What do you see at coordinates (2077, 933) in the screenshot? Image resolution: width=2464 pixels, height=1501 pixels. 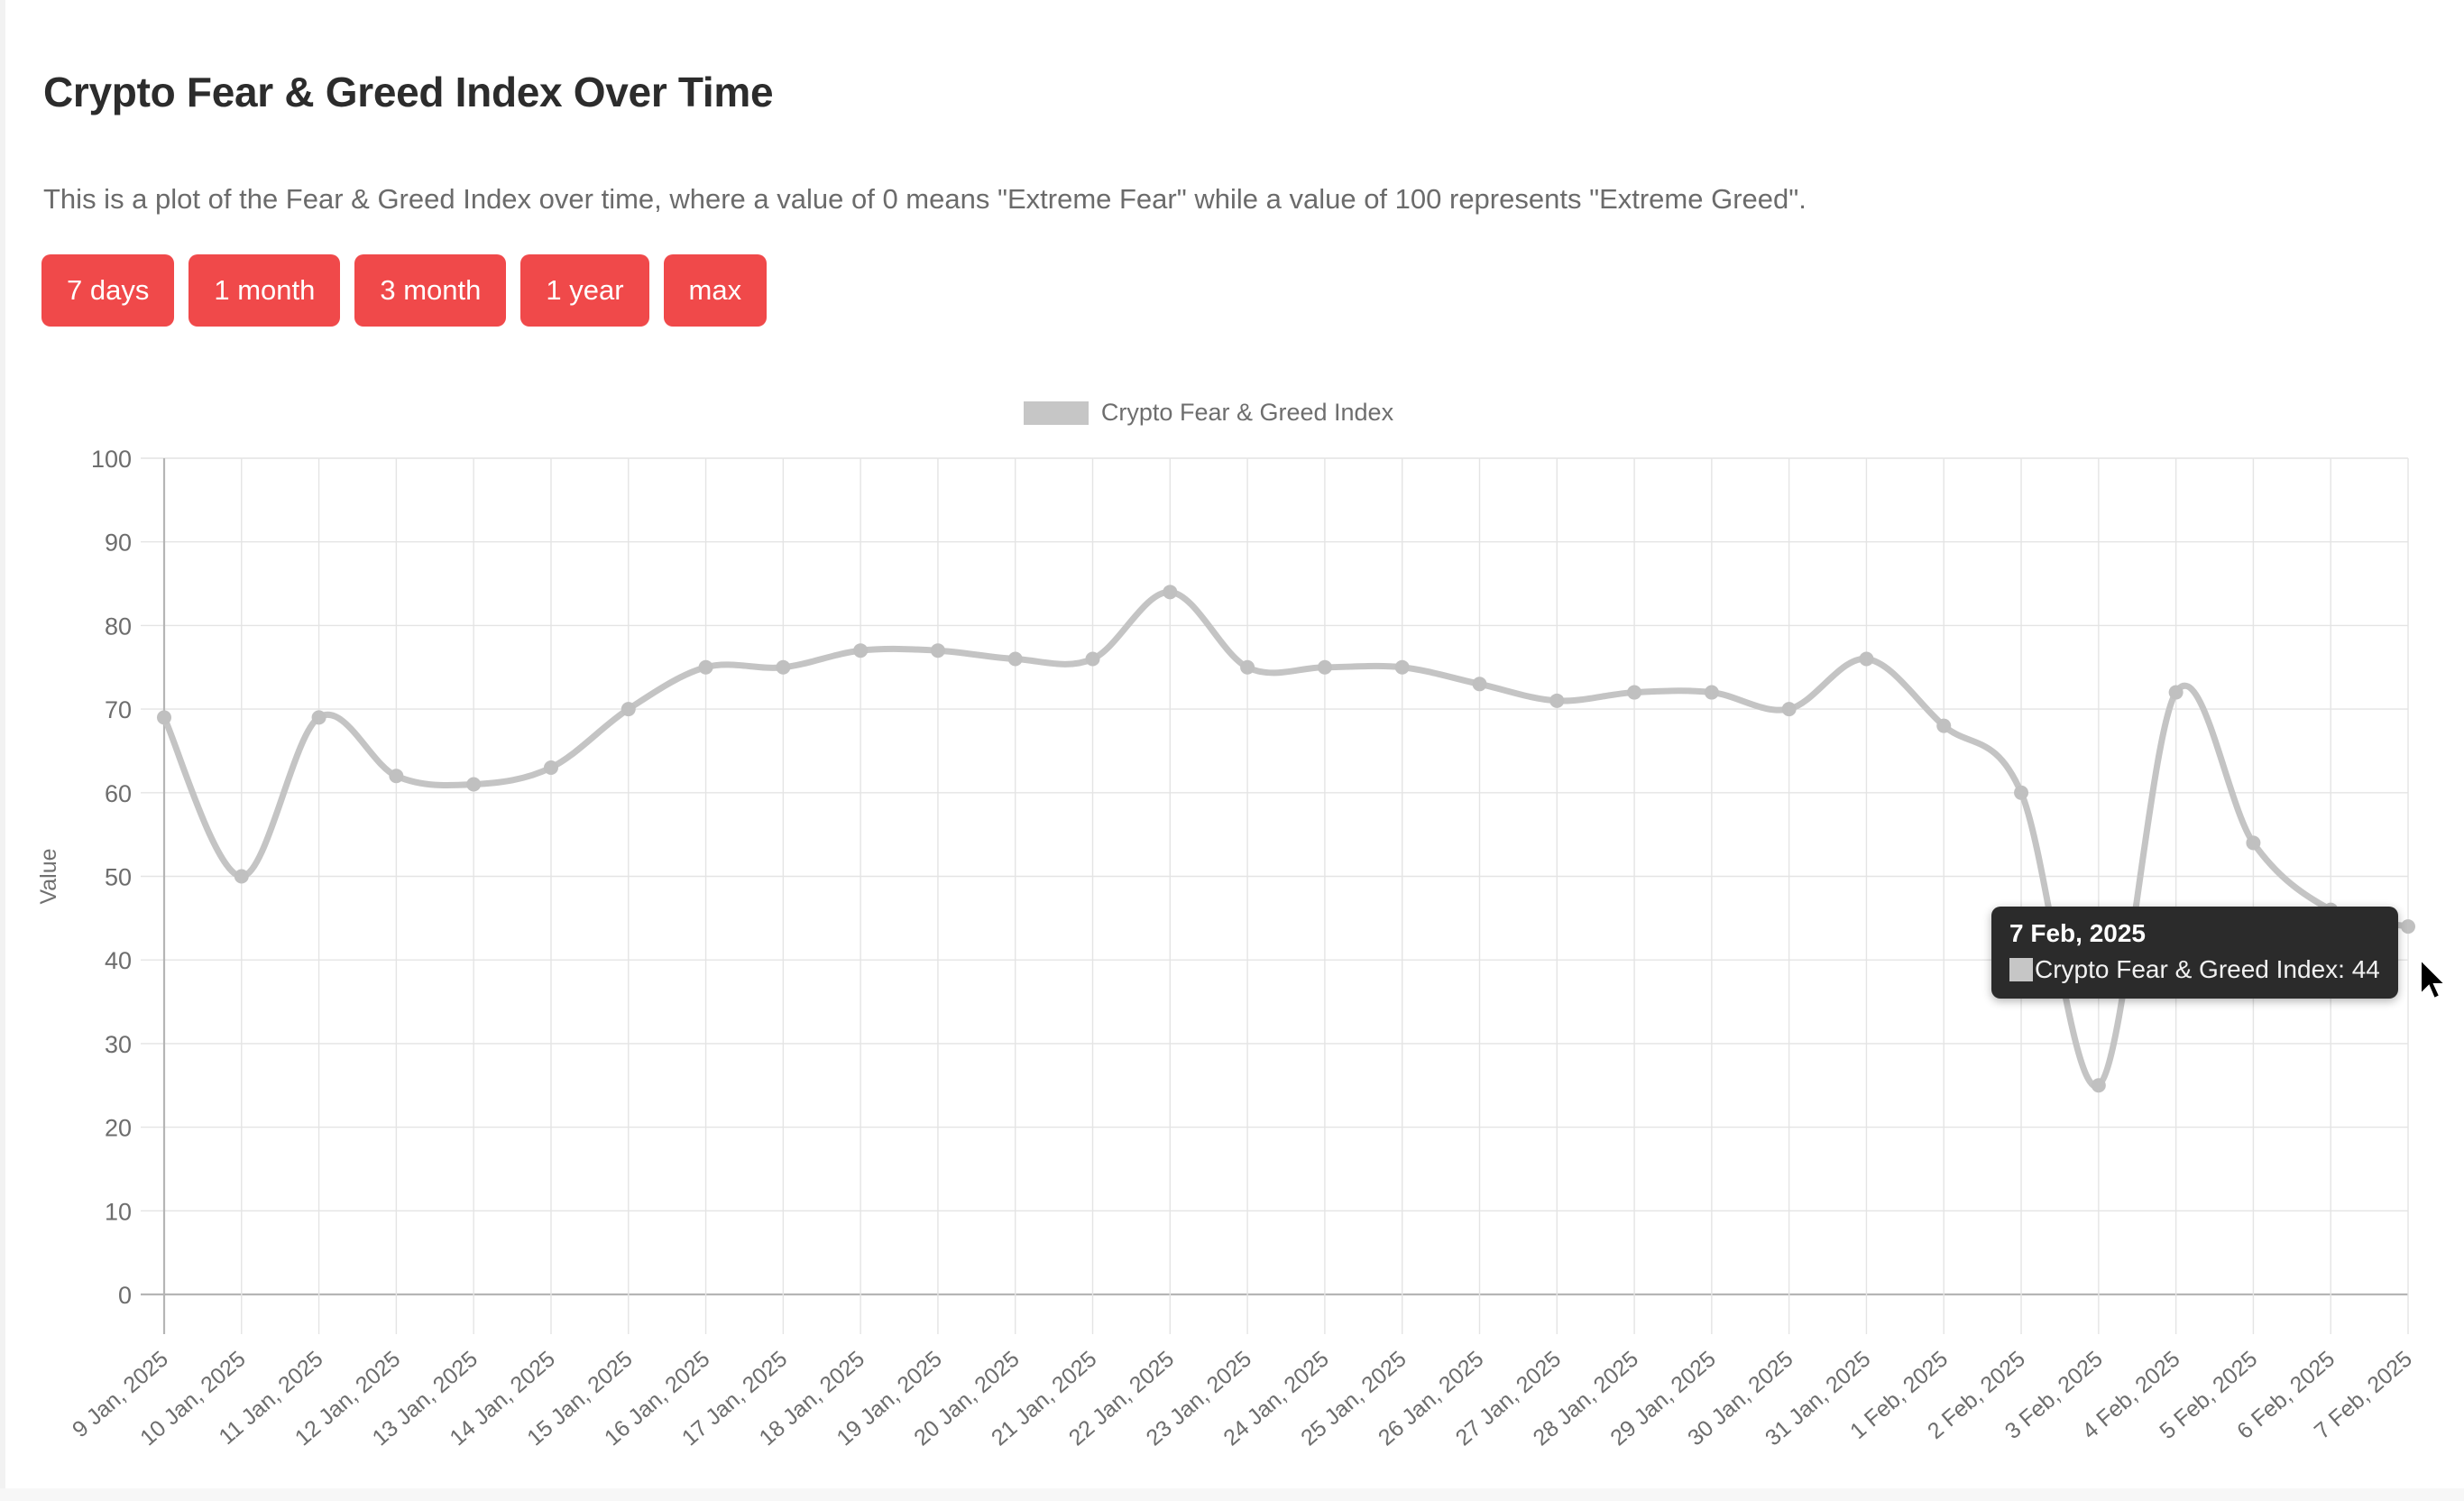 I see `tooltip-date: 7 Feb, 2025` at bounding box center [2077, 933].